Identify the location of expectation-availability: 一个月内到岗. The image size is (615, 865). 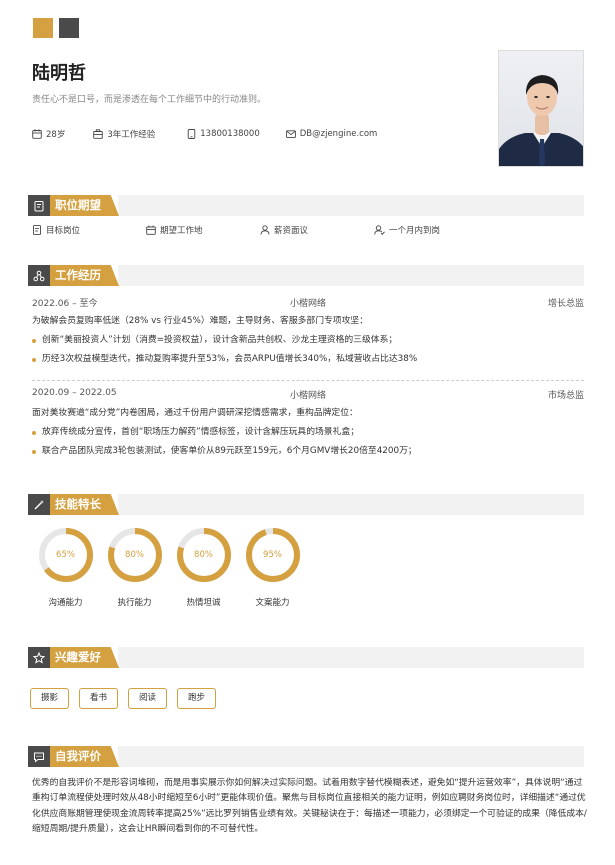
(431, 230).